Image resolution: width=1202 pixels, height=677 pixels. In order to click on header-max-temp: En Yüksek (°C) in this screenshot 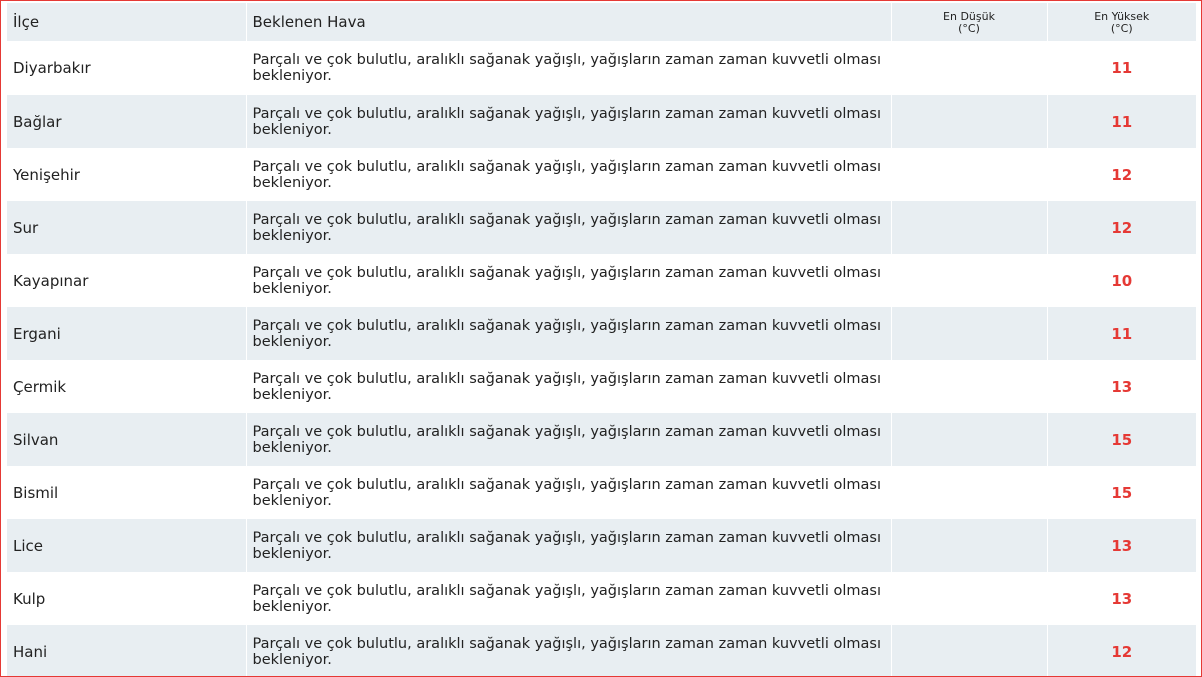, I will do `click(1121, 22)`.